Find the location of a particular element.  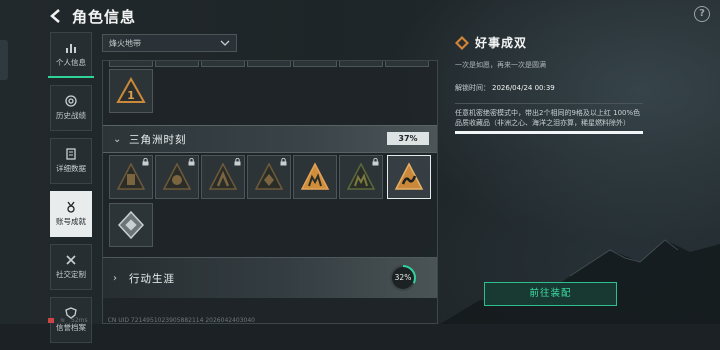

sidebar-item-label: 个人信息 is located at coordinates (71, 62).